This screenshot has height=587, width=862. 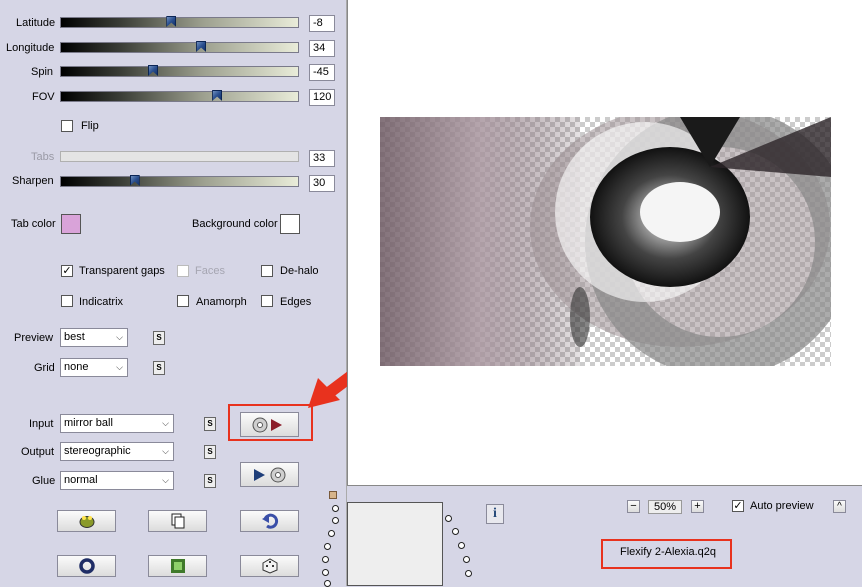 What do you see at coordinates (333, 495) in the screenshot?
I see `panel-splitter-handle` at bounding box center [333, 495].